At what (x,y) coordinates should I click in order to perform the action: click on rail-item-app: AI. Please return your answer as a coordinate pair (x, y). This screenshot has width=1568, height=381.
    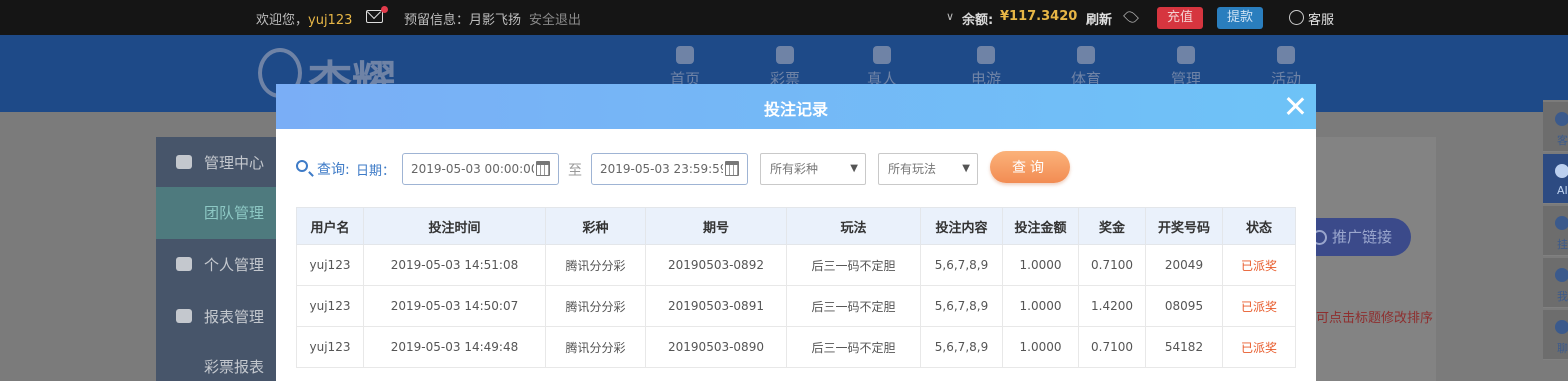
    Looking at the image, I should click on (1555, 179).